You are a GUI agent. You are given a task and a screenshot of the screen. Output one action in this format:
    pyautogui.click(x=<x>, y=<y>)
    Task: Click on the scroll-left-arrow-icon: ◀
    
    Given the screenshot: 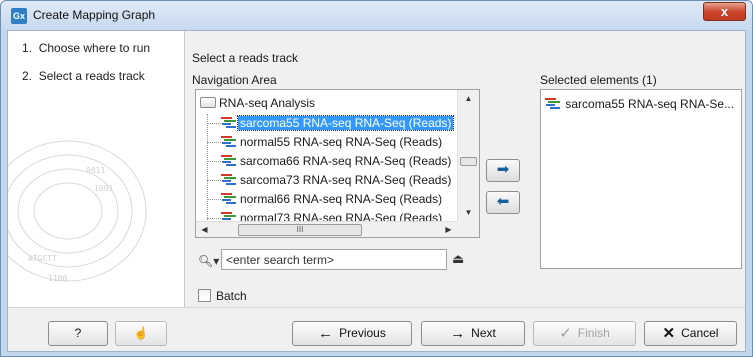 What is the action you would take?
    pyautogui.click(x=204, y=229)
    